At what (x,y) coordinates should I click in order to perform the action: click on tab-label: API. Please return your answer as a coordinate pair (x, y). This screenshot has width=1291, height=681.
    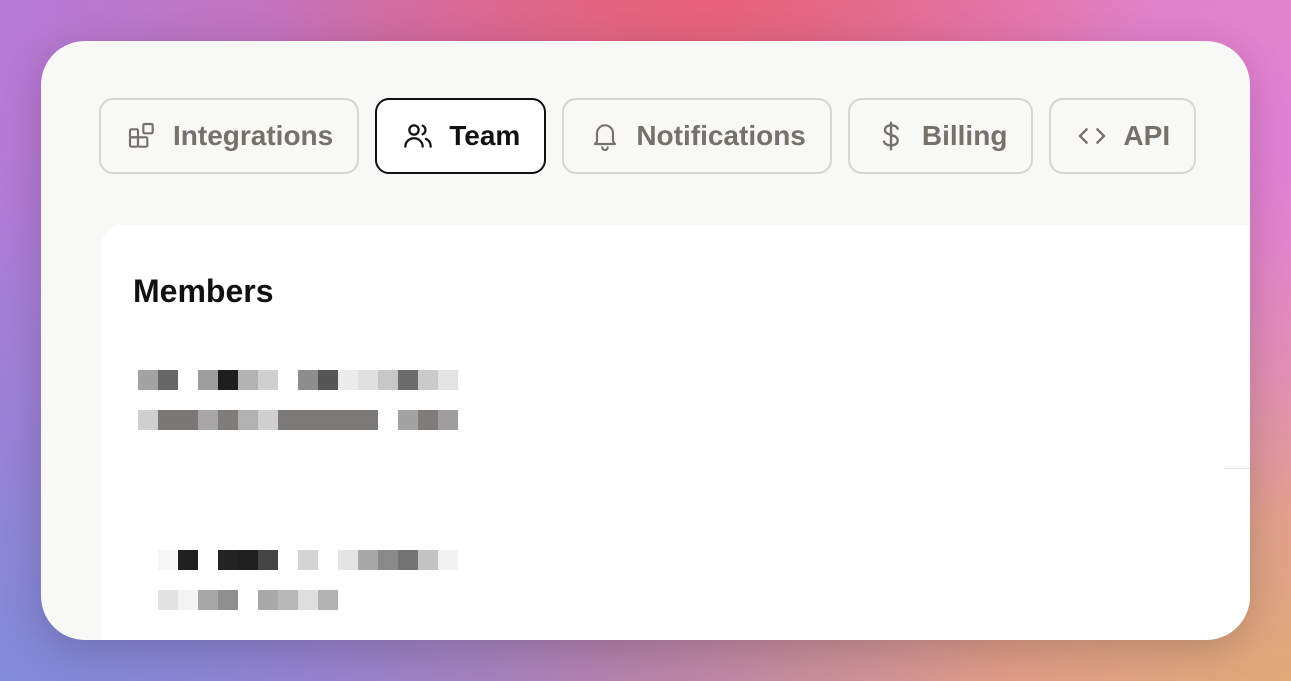
    Looking at the image, I should click on (1147, 135).